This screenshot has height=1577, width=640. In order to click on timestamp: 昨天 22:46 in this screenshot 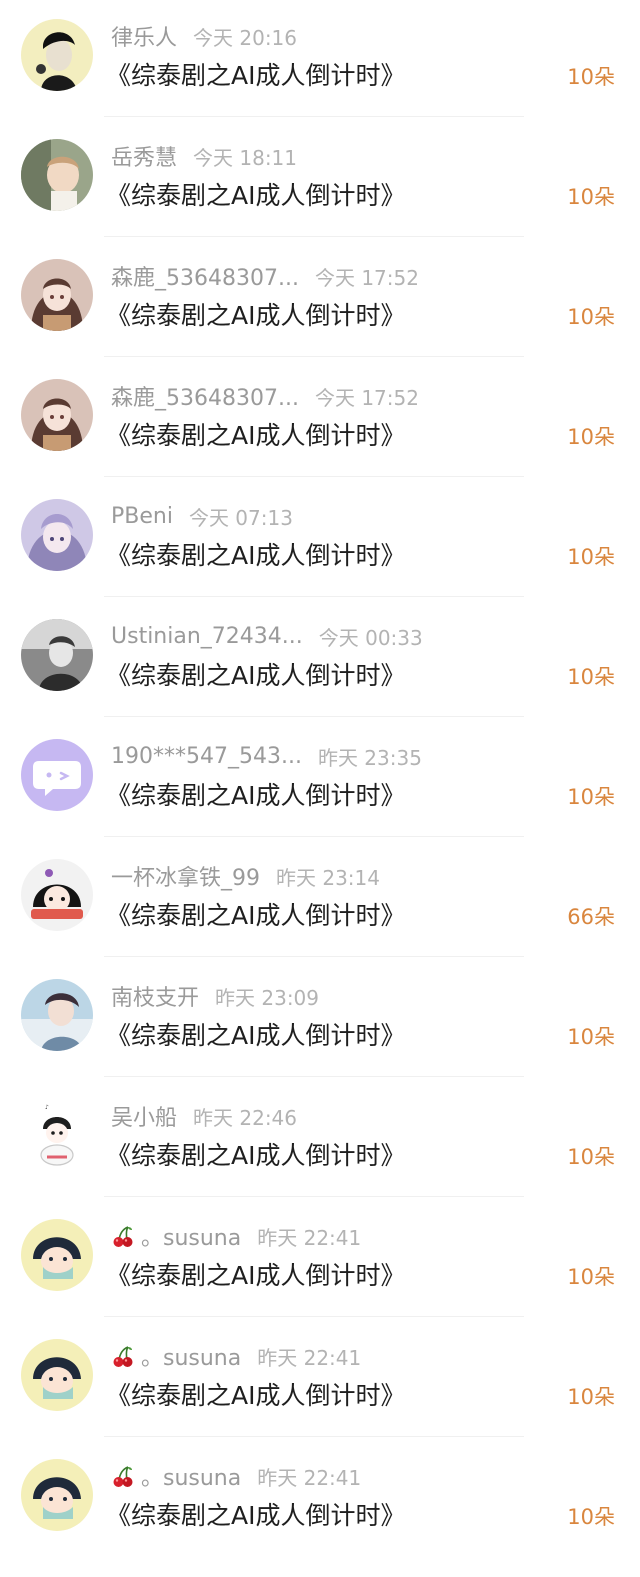, I will do `click(245, 1117)`.